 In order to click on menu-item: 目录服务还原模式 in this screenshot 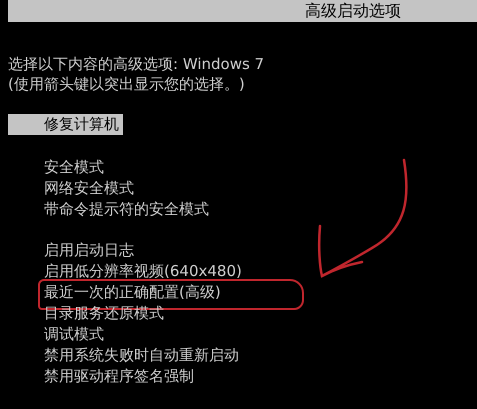, I will do `click(88, 313)`.